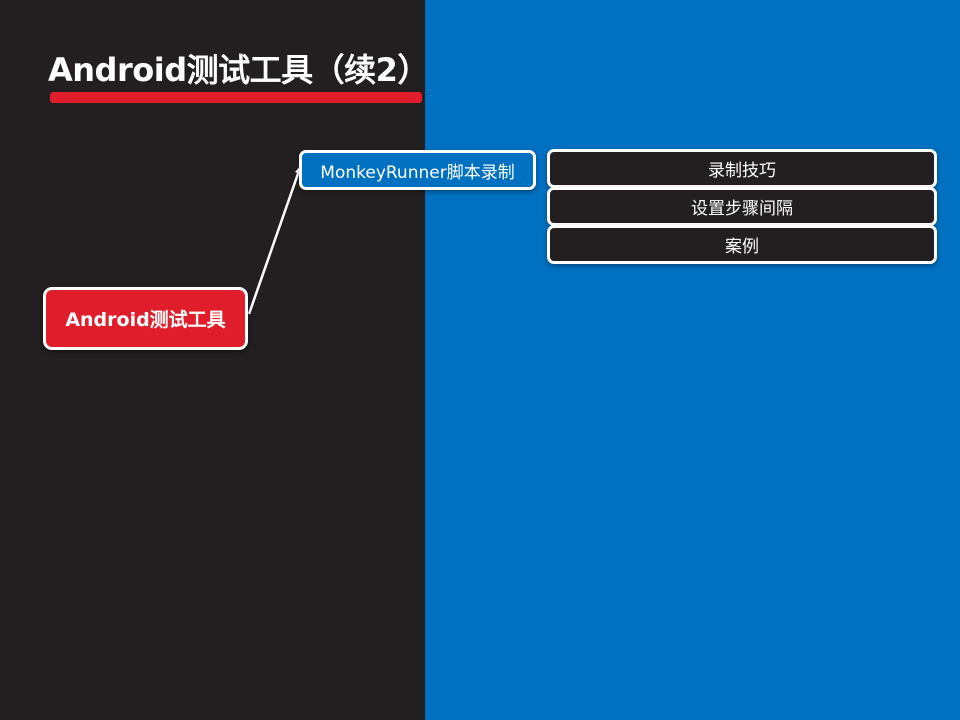 The width and height of the screenshot is (960, 720). I want to click on branch-node-label: MonkeyRunner脚本录制, so click(417, 172).